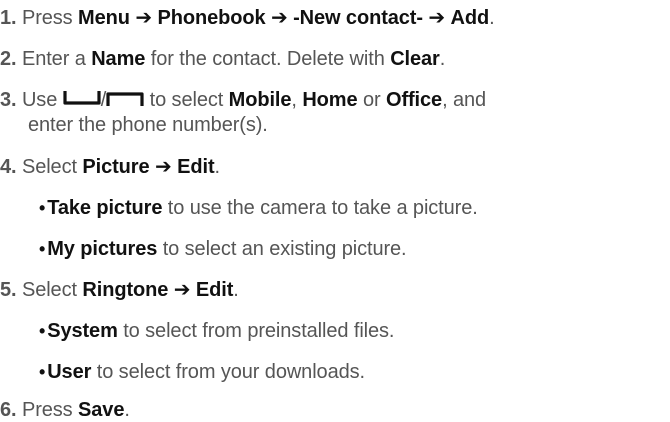  Describe the element at coordinates (186, 100) in the screenshot. I see `step-text: to select` at that location.